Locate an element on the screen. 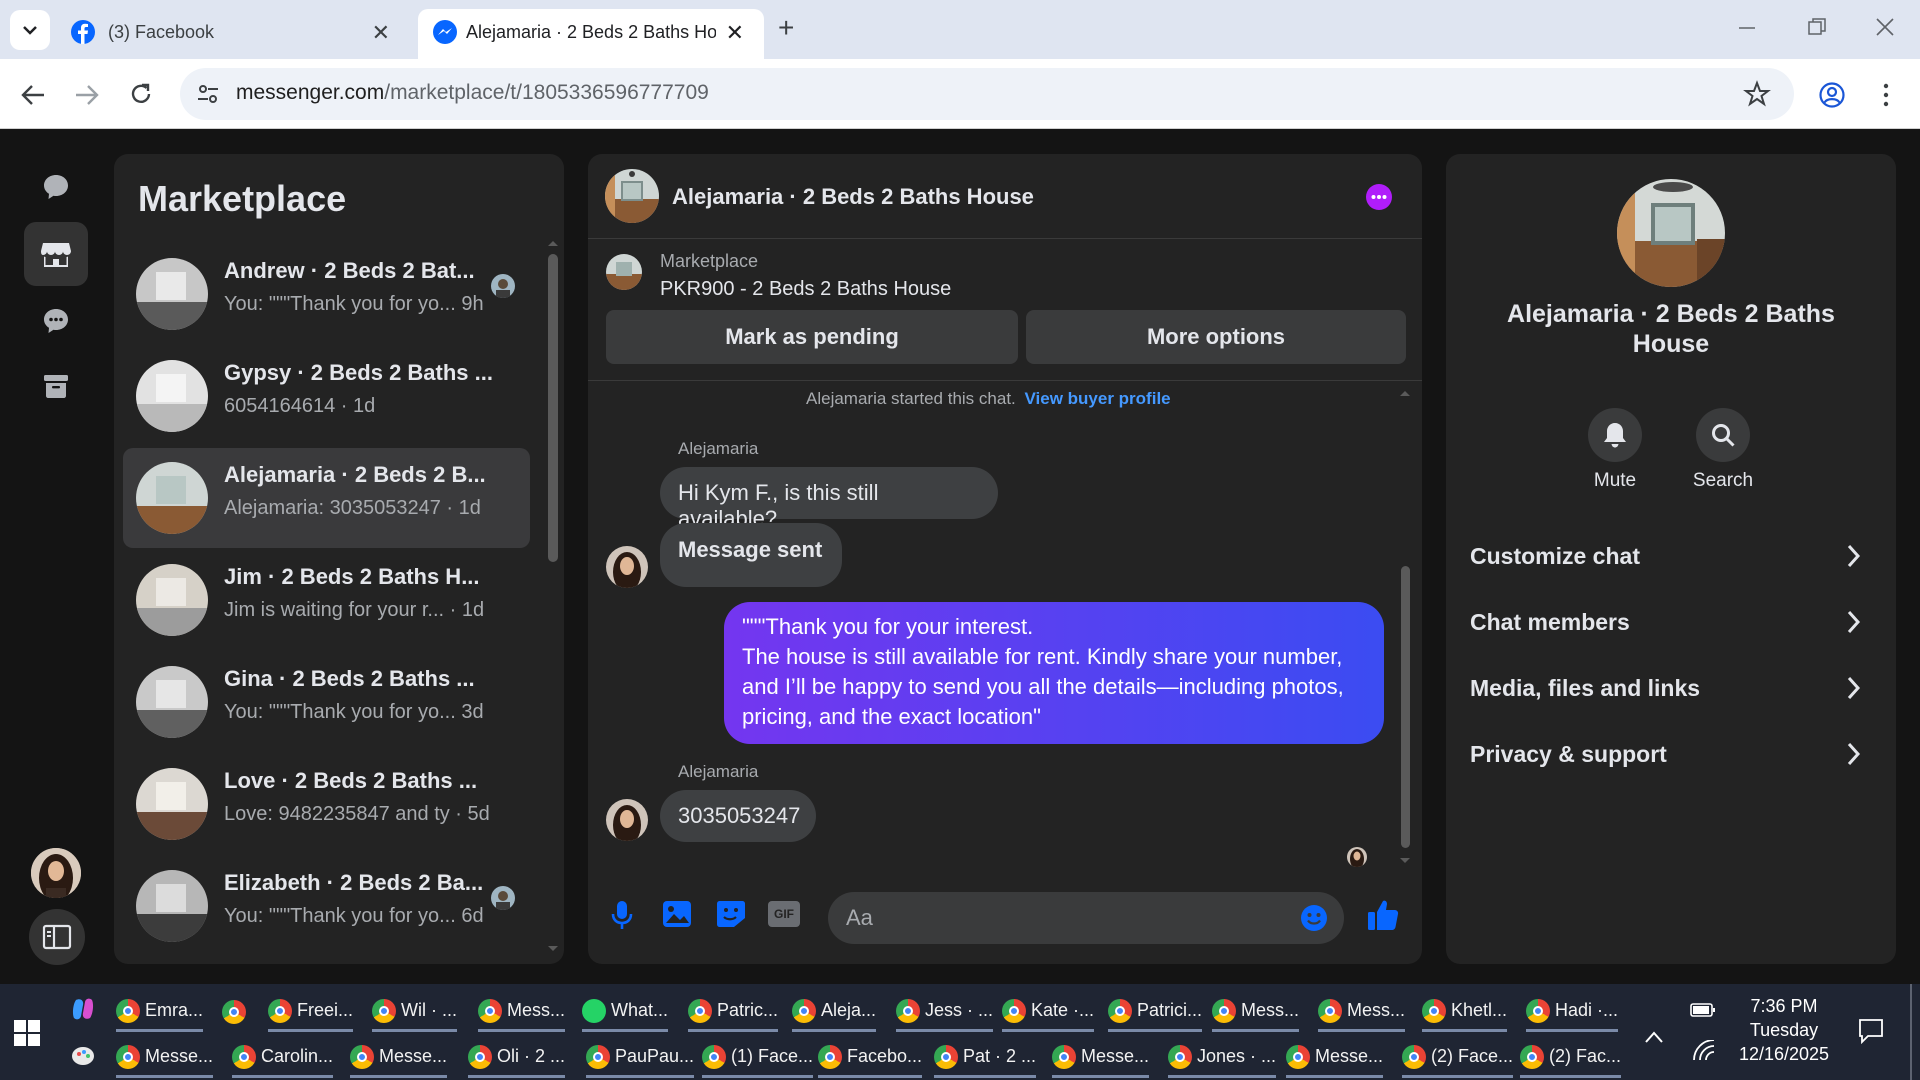 Image resolution: width=1920 pixels, height=1080 pixels. minimize-button is located at coordinates (1747, 25).